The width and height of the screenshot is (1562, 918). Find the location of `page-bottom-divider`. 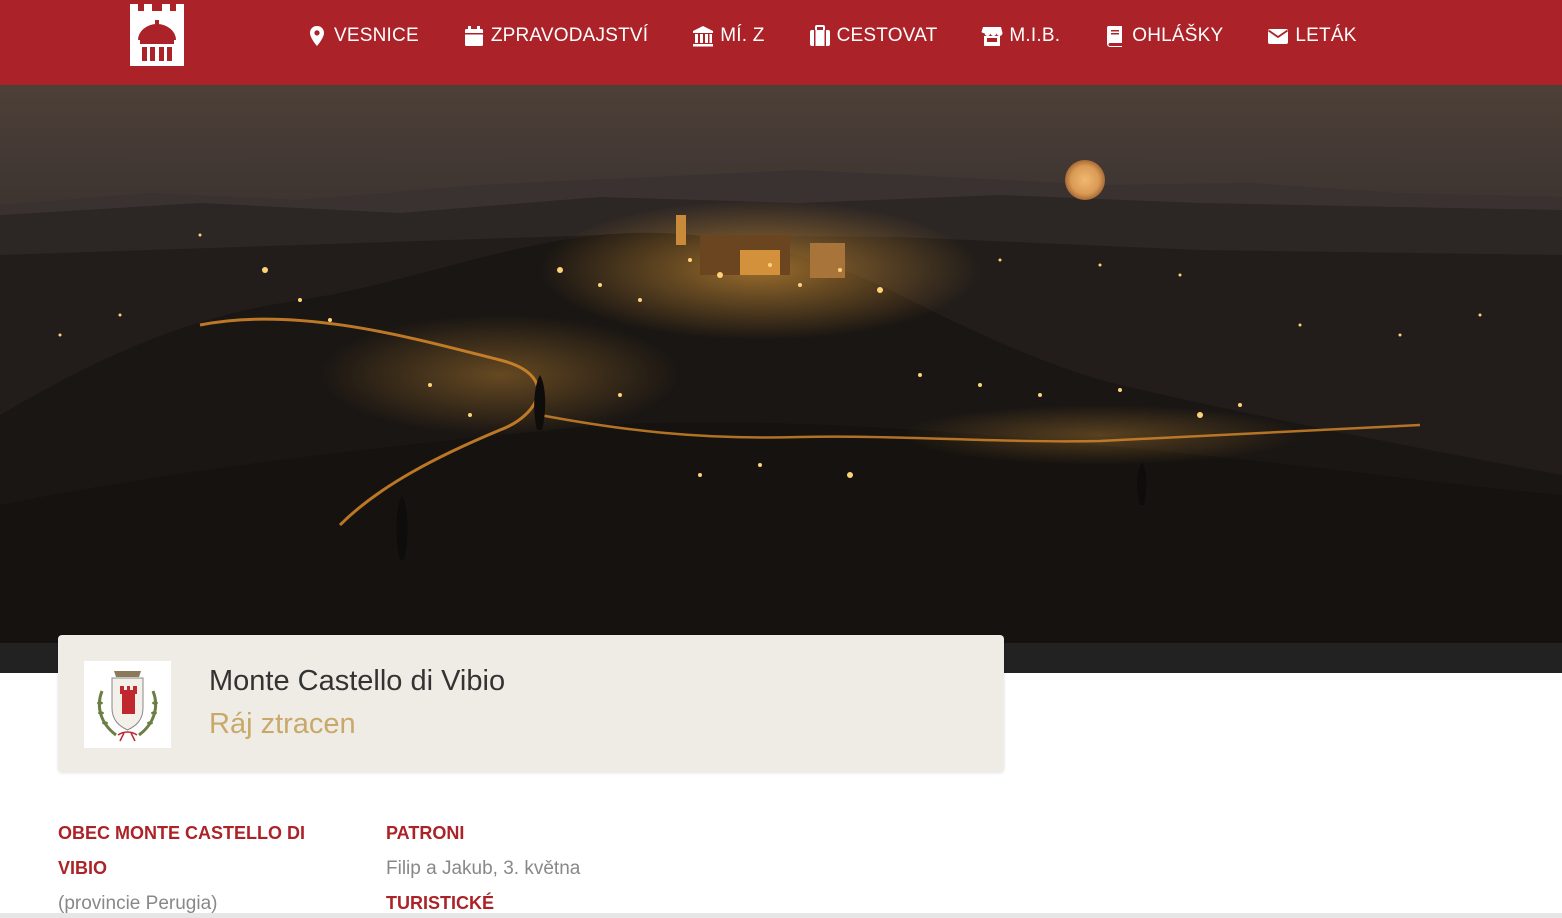

page-bottom-divider is located at coordinates (781, 915).